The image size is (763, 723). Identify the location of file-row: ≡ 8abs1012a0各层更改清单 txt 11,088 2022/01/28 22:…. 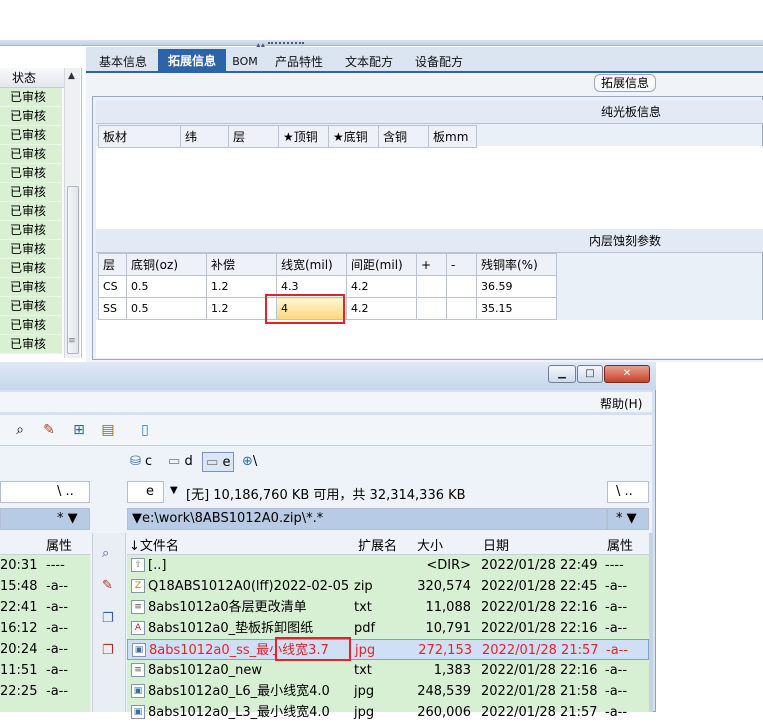
(388, 607).